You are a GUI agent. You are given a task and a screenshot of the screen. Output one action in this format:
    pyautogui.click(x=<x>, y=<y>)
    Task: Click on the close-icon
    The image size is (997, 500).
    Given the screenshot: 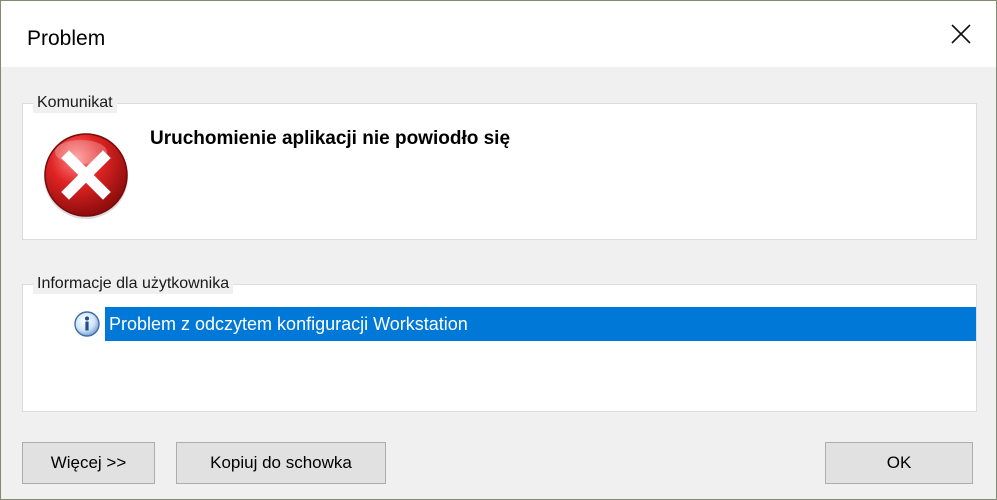 What is the action you would take?
    pyautogui.click(x=961, y=34)
    